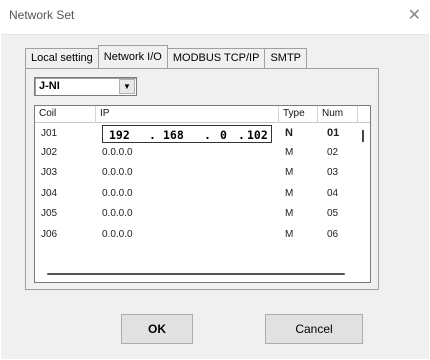 The height and width of the screenshot is (360, 430). I want to click on cancel-button: Cancel, so click(314, 329).